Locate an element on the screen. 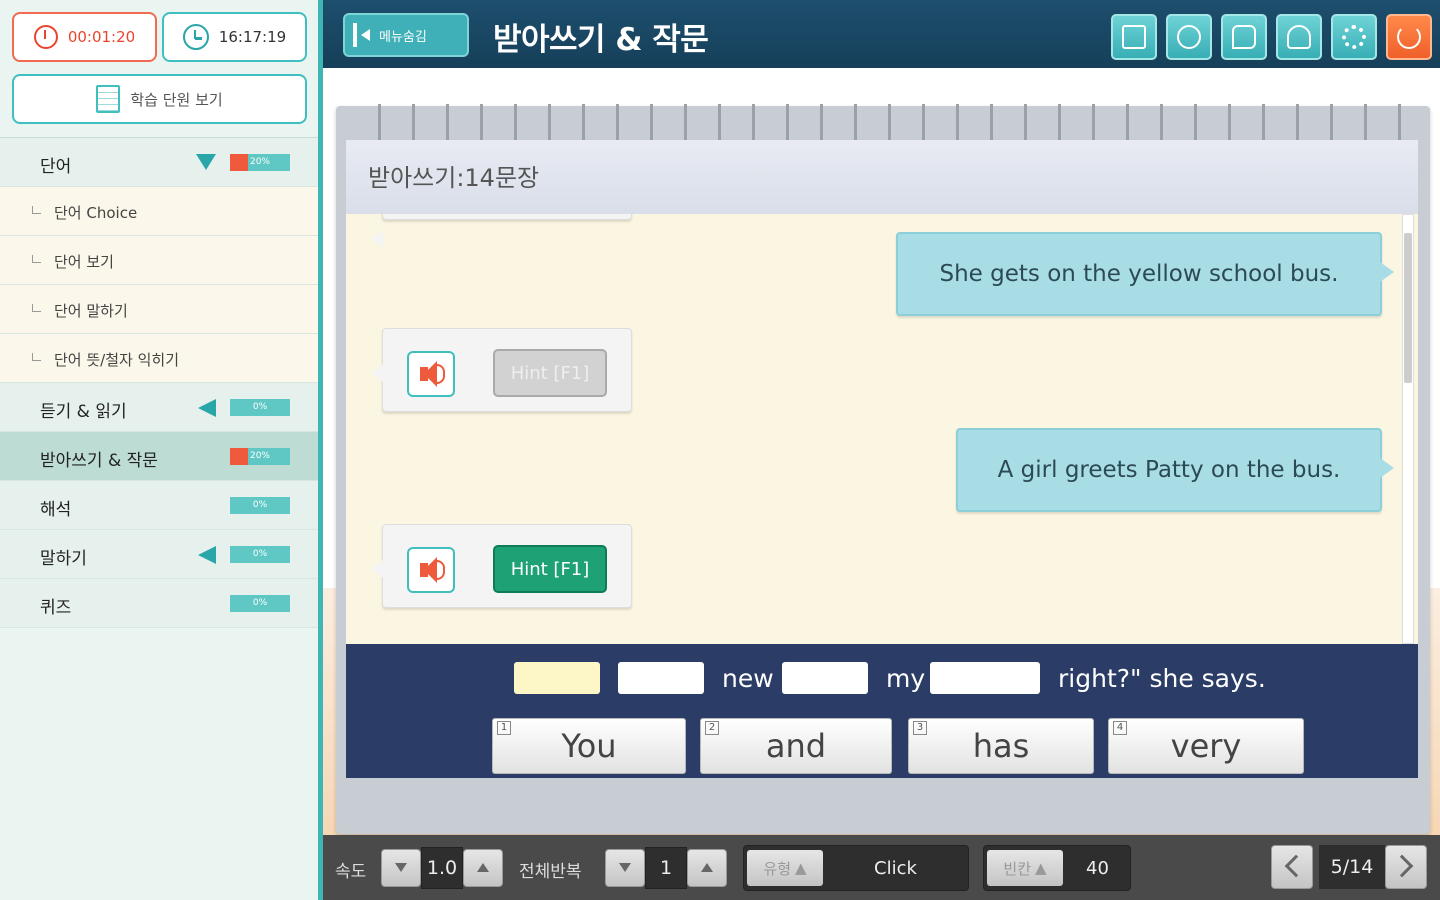 This screenshot has width=1440, height=900. trophy-button is located at coordinates (1299, 37).